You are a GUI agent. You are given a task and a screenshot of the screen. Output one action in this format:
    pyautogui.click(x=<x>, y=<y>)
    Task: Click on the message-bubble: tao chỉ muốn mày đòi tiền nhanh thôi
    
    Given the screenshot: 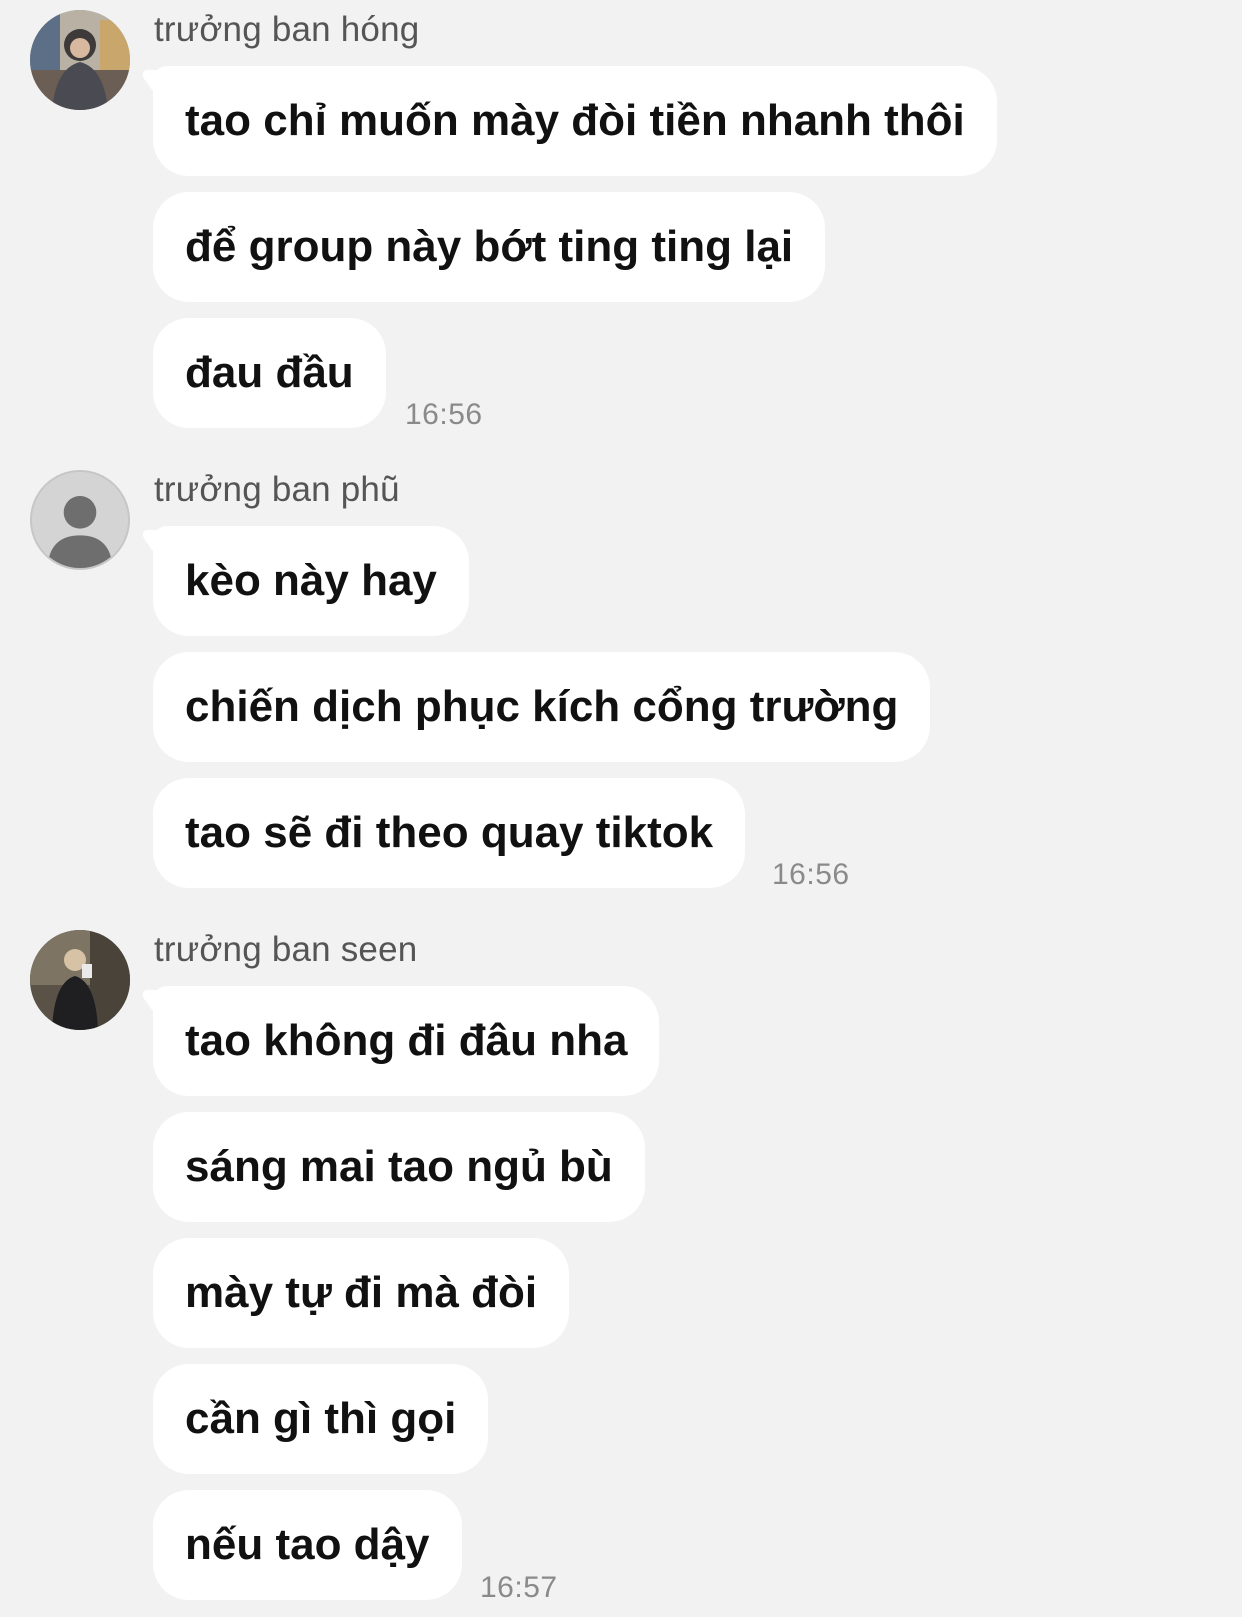 What is the action you would take?
    pyautogui.click(x=575, y=121)
    